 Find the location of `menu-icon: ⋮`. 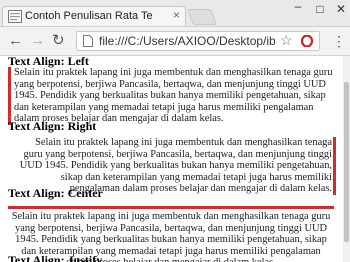

menu-icon: ⋮ is located at coordinates (339, 41).